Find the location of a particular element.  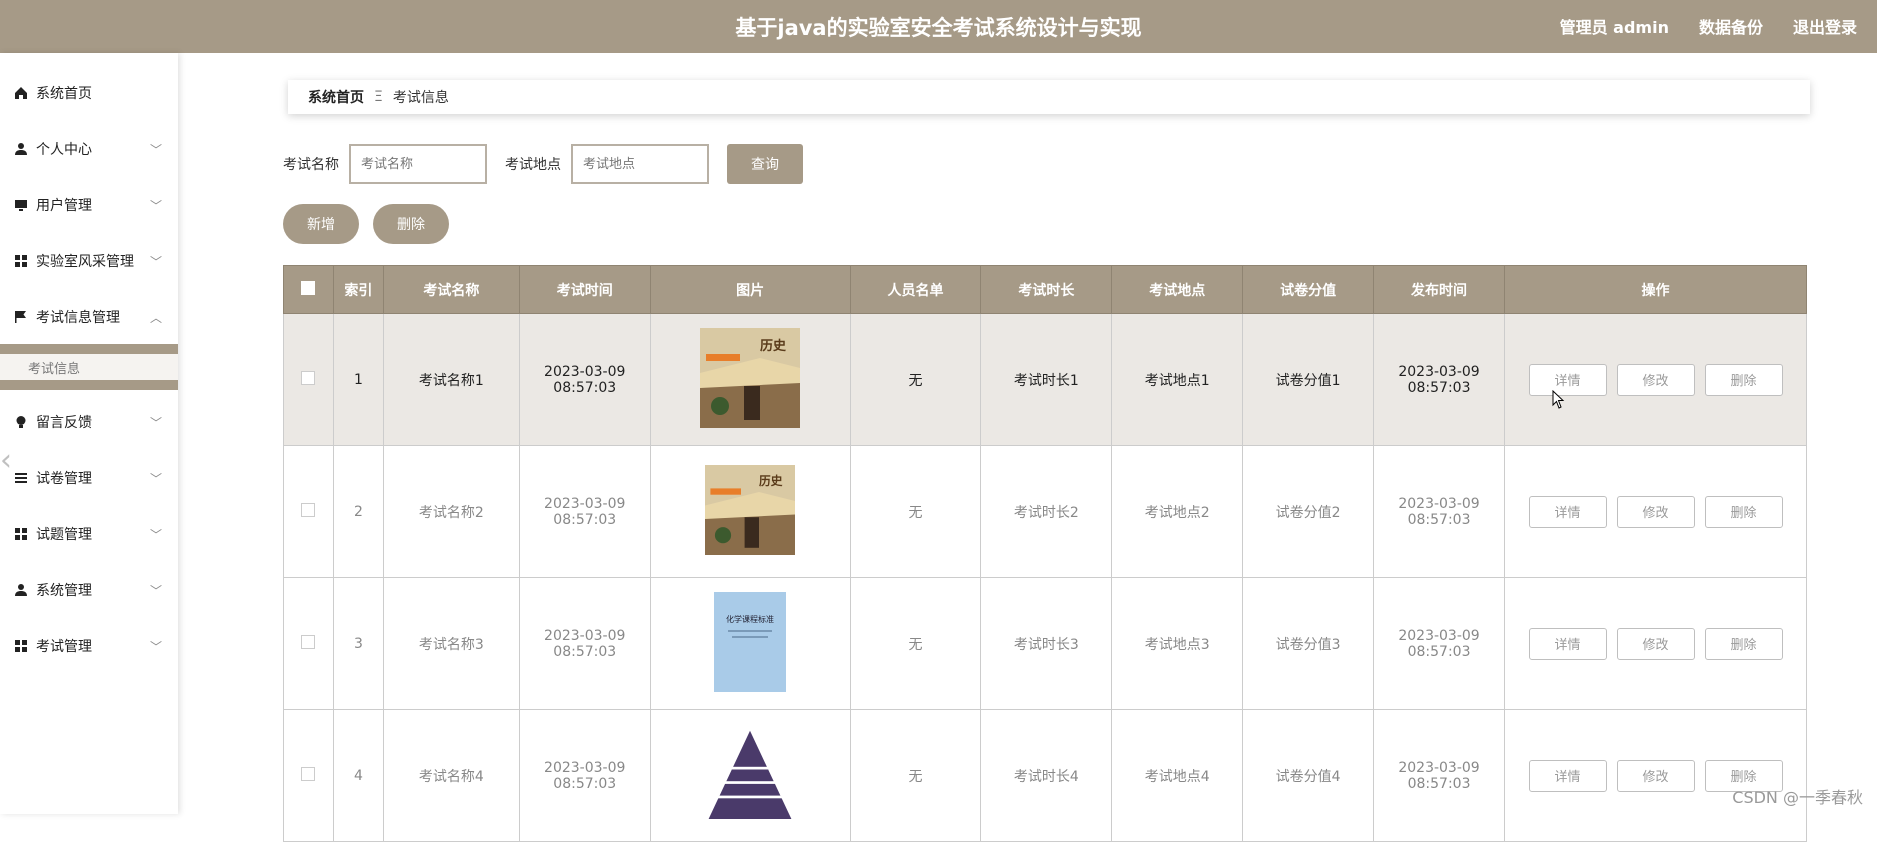

mouse-cursor-icon is located at coordinates (1558, 399).